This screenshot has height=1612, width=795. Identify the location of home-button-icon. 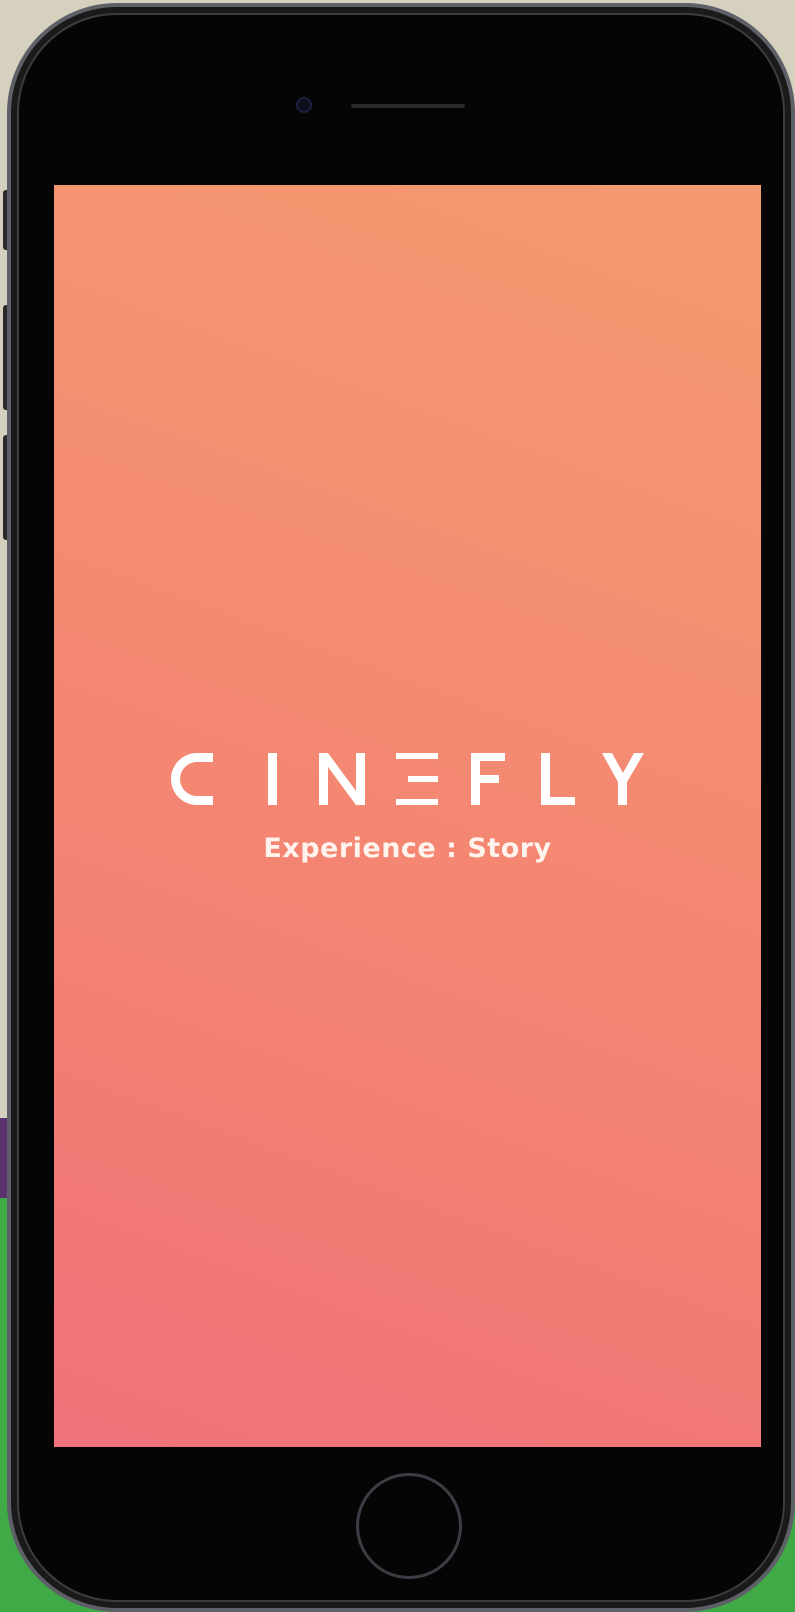
(409, 1526).